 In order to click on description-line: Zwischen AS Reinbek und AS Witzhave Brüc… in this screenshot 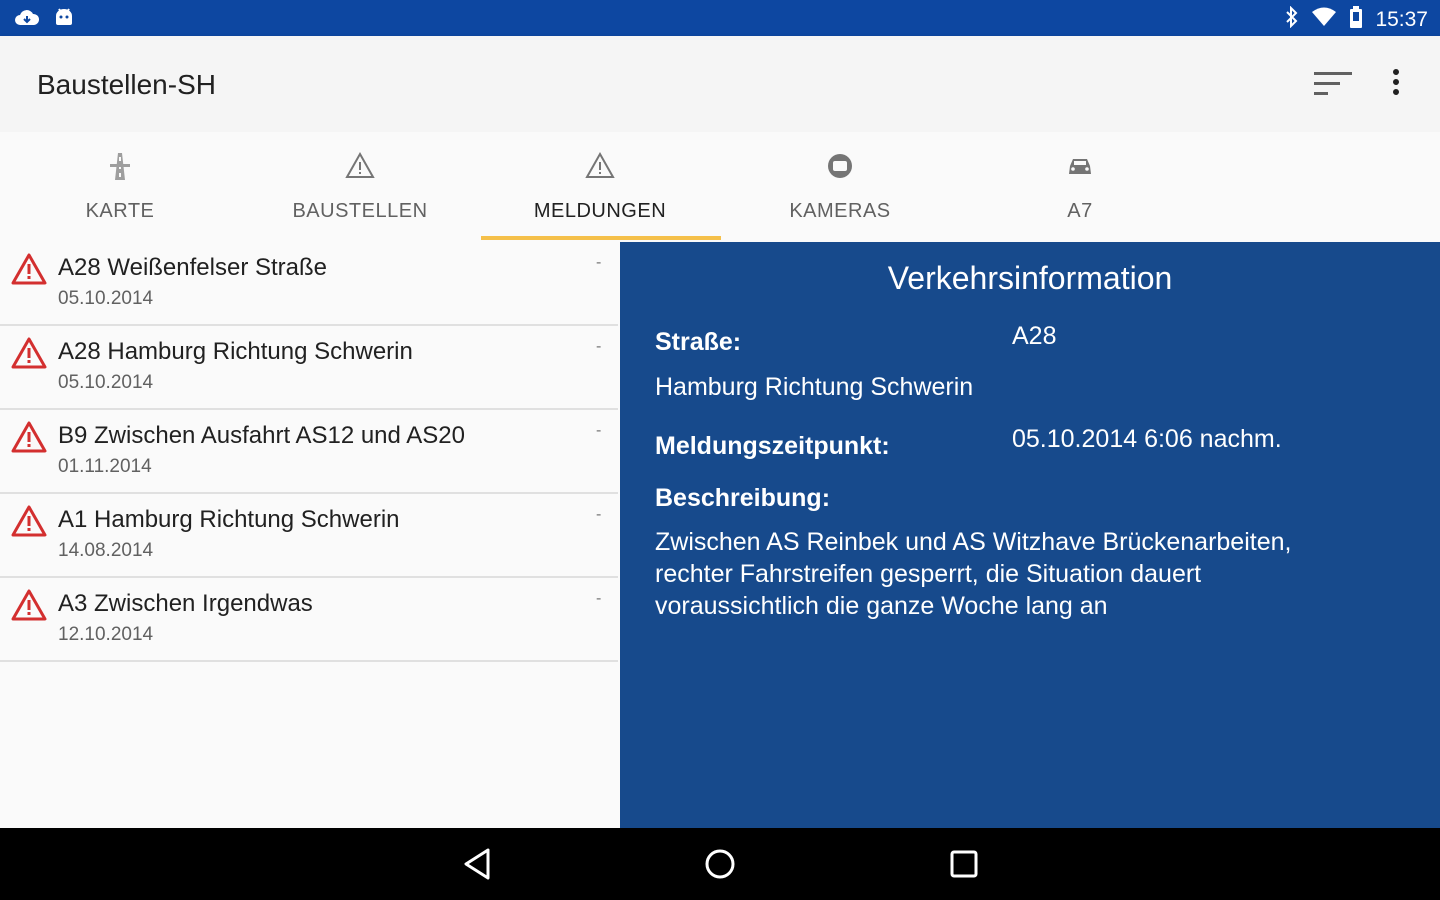, I will do `click(973, 542)`.